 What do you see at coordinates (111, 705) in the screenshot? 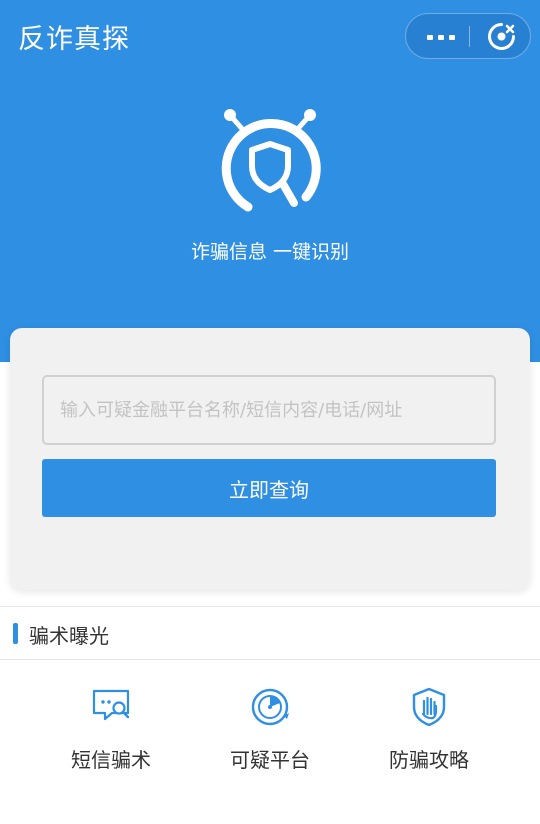
I see `sms-search-icon` at bounding box center [111, 705].